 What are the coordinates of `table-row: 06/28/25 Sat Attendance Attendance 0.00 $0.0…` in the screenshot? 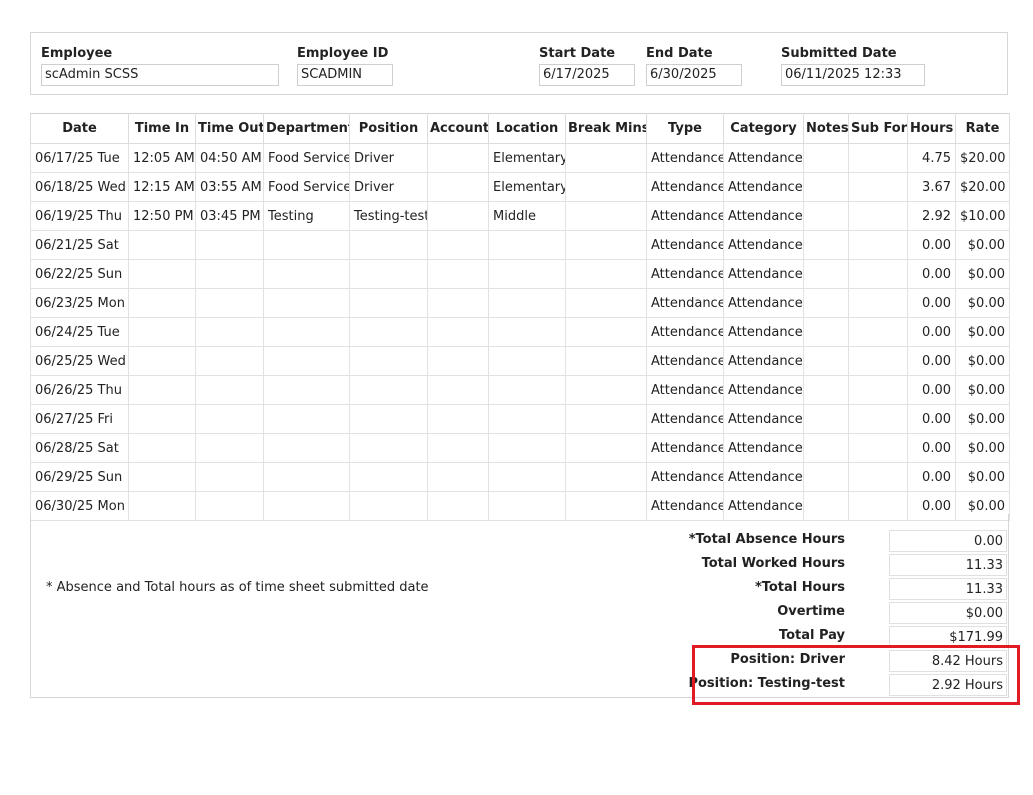 It's located at (520, 448).